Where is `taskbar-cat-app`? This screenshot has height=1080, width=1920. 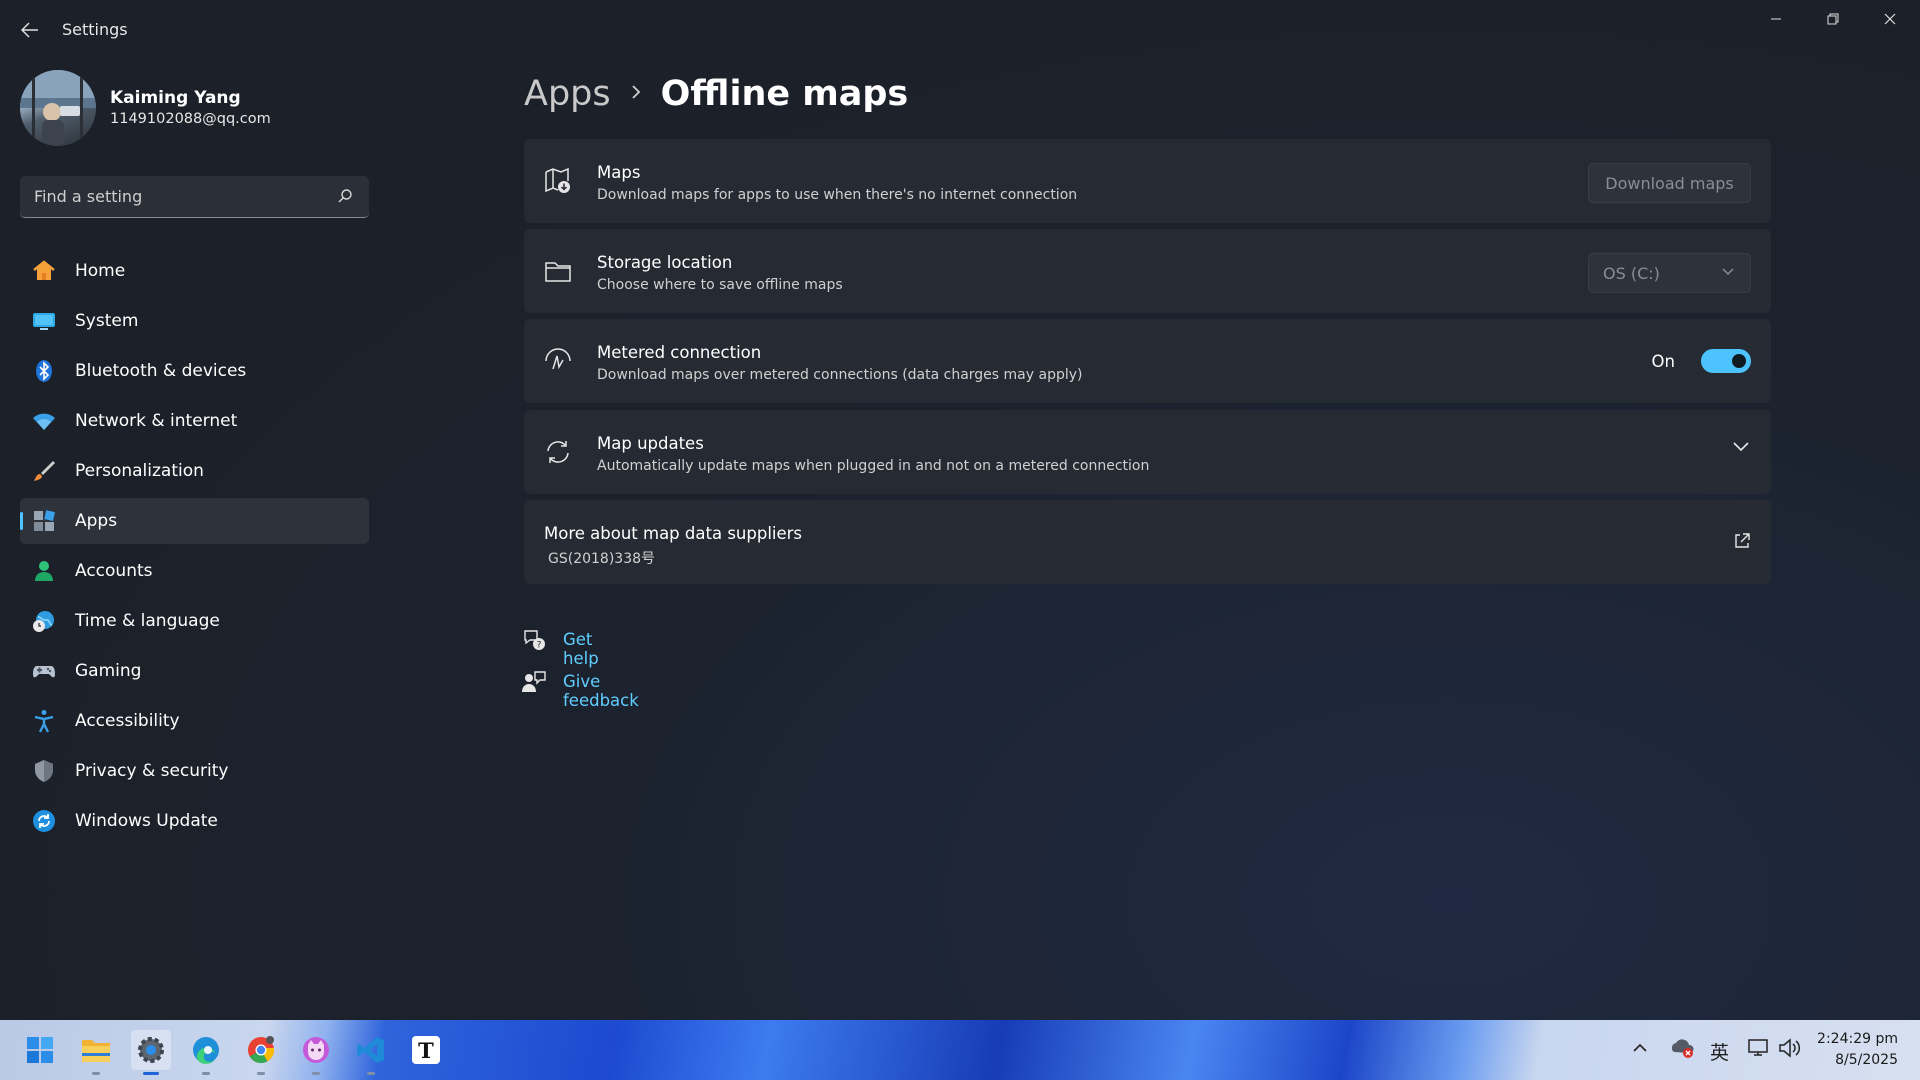
taskbar-cat-app is located at coordinates (316, 1052).